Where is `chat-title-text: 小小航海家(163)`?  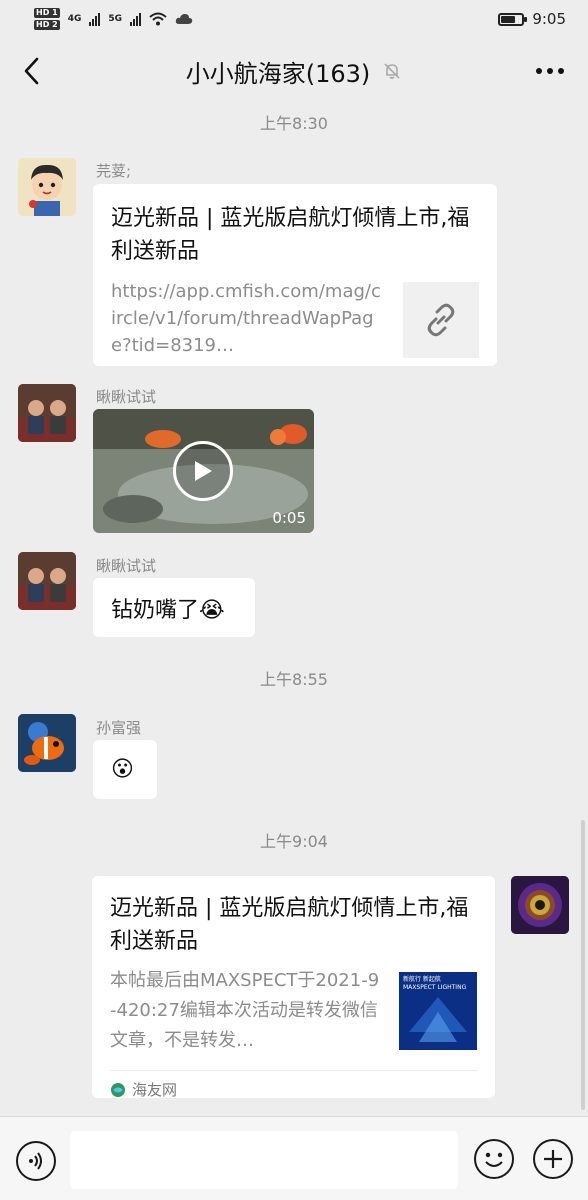 chat-title-text: 小小航海家(163) is located at coordinates (278, 73).